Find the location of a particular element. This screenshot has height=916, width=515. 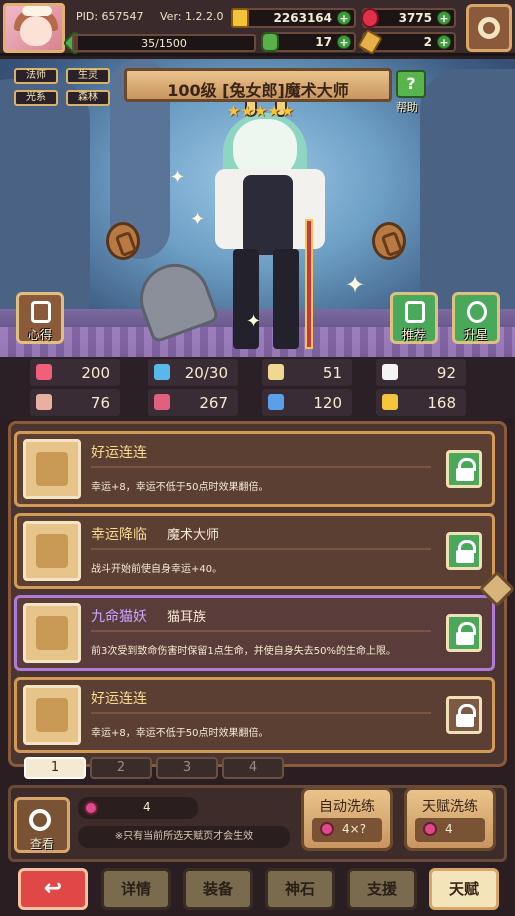

page-tab-2: 2 is located at coordinates (121, 768).